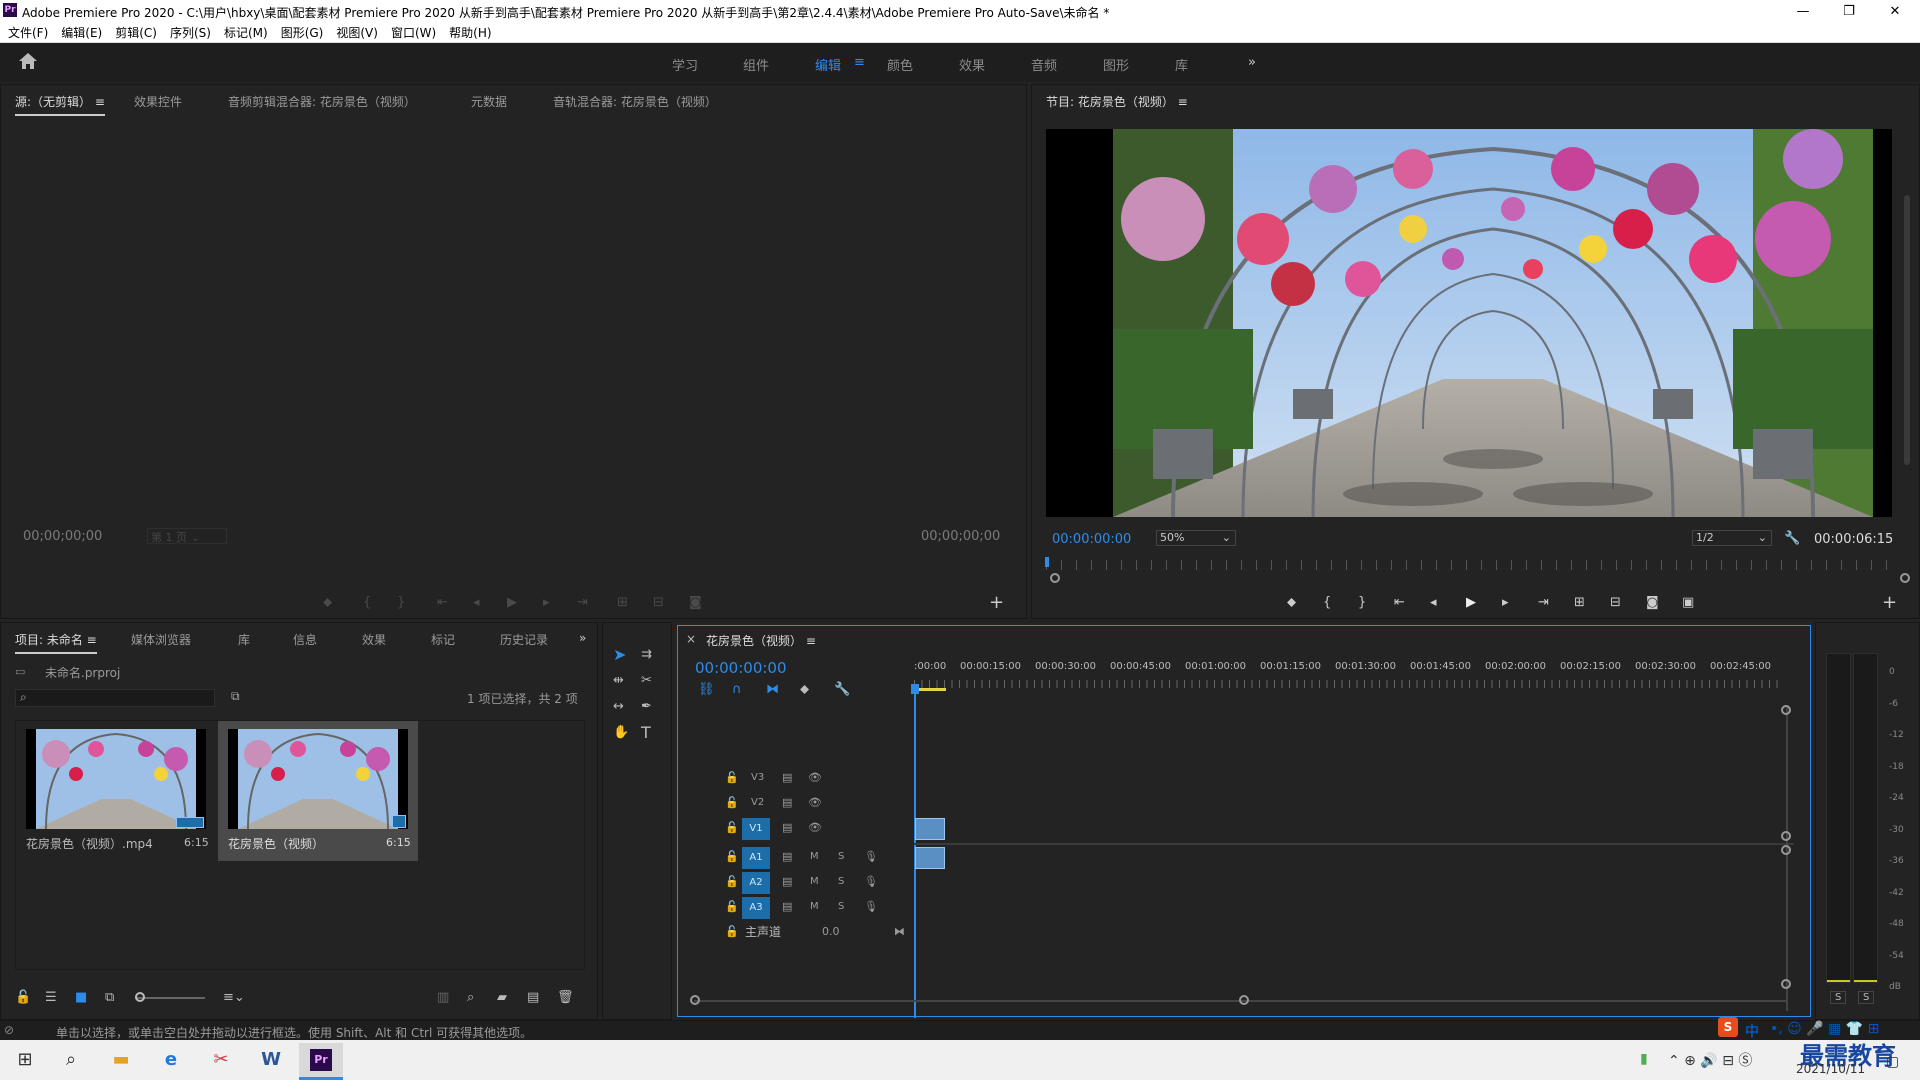 The height and width of the screenshot is (1080, 1920). What do you see at coordinates (470, 32) in the screenshot?
I see `menu-help: 帮助(H)` at bounding box center [470, 32].